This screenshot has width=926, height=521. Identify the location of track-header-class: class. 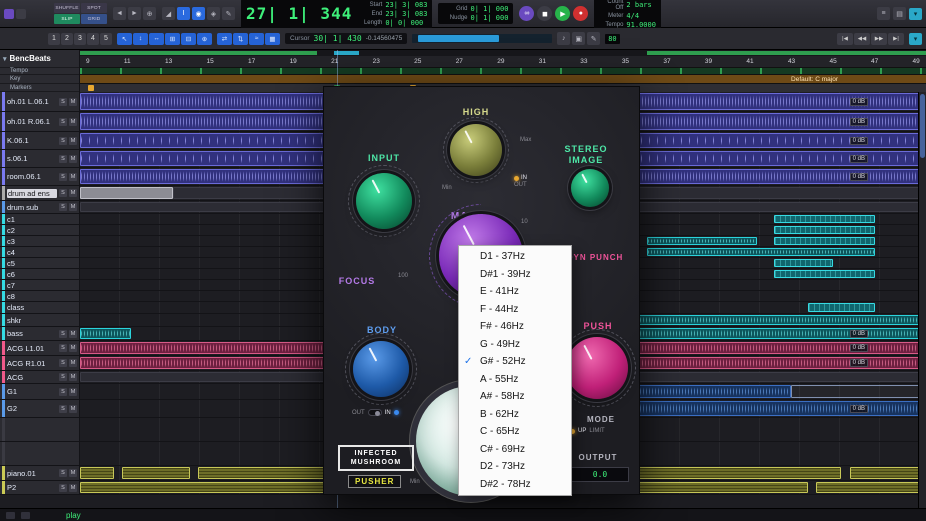
(40, 307).